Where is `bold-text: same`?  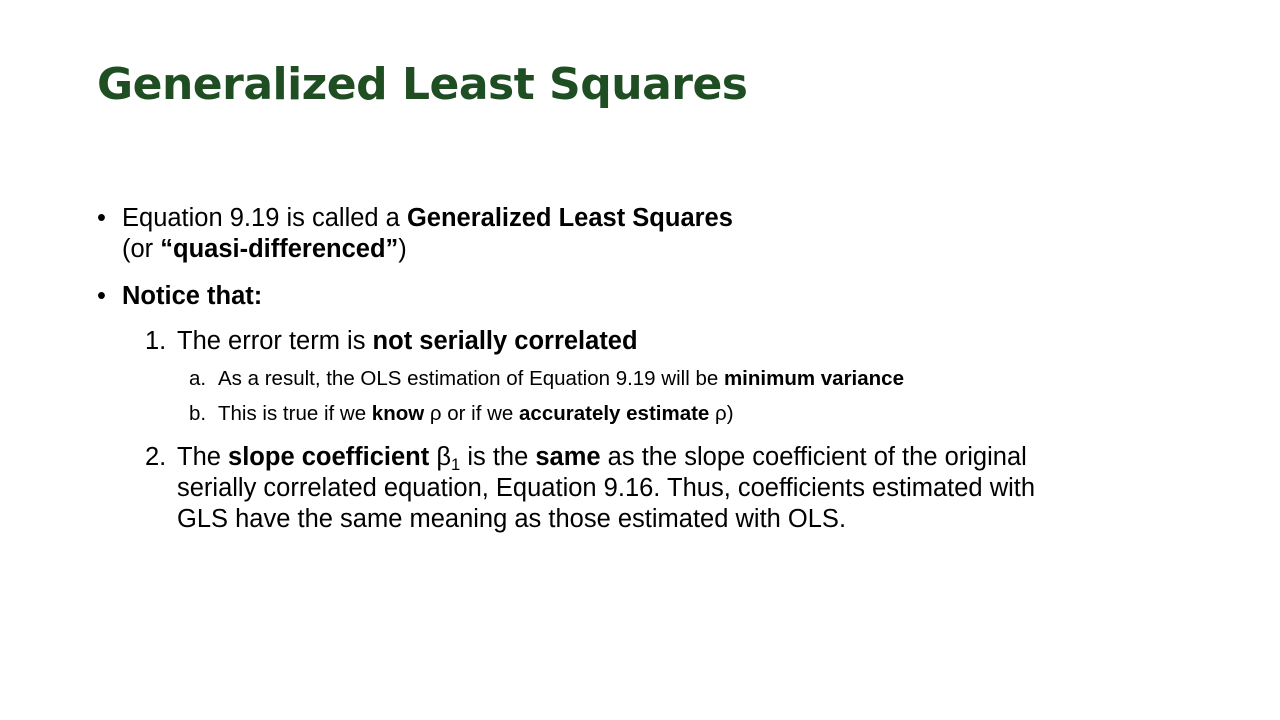
bold-text: same is located at coordinates (568, 457).